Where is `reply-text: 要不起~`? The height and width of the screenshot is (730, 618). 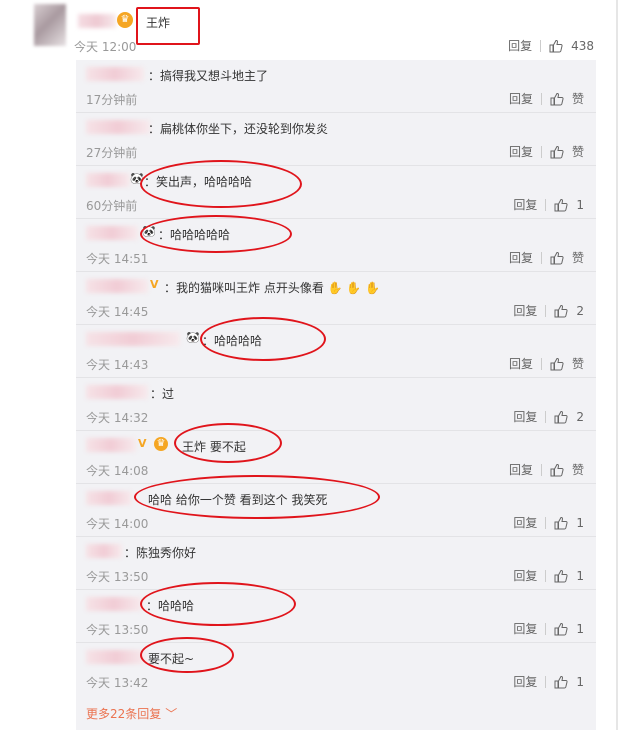 reply-text: 要不起~ is located at coordinates (171, 659).